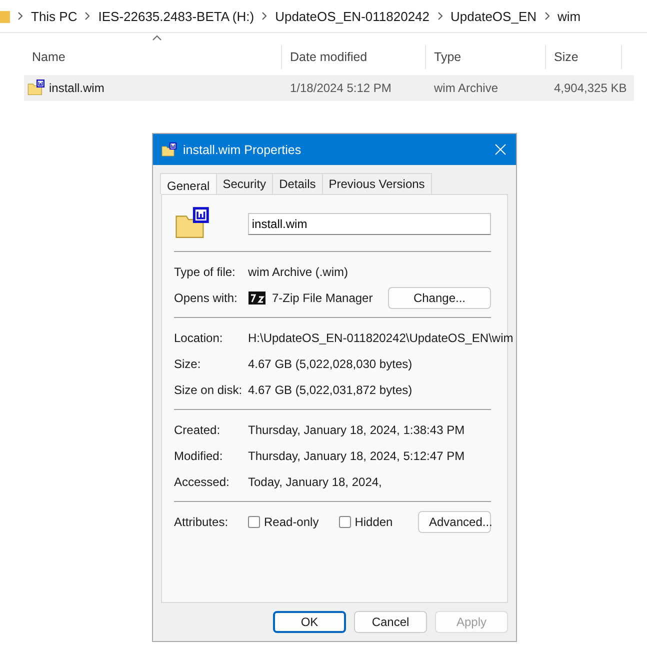 Image resolution: width=647 pixels, height=650 pixels. What do you see at coordinates (157, 38) in the screenshot?
I see `sort-caret-icon` at bounding box center [157, 38].